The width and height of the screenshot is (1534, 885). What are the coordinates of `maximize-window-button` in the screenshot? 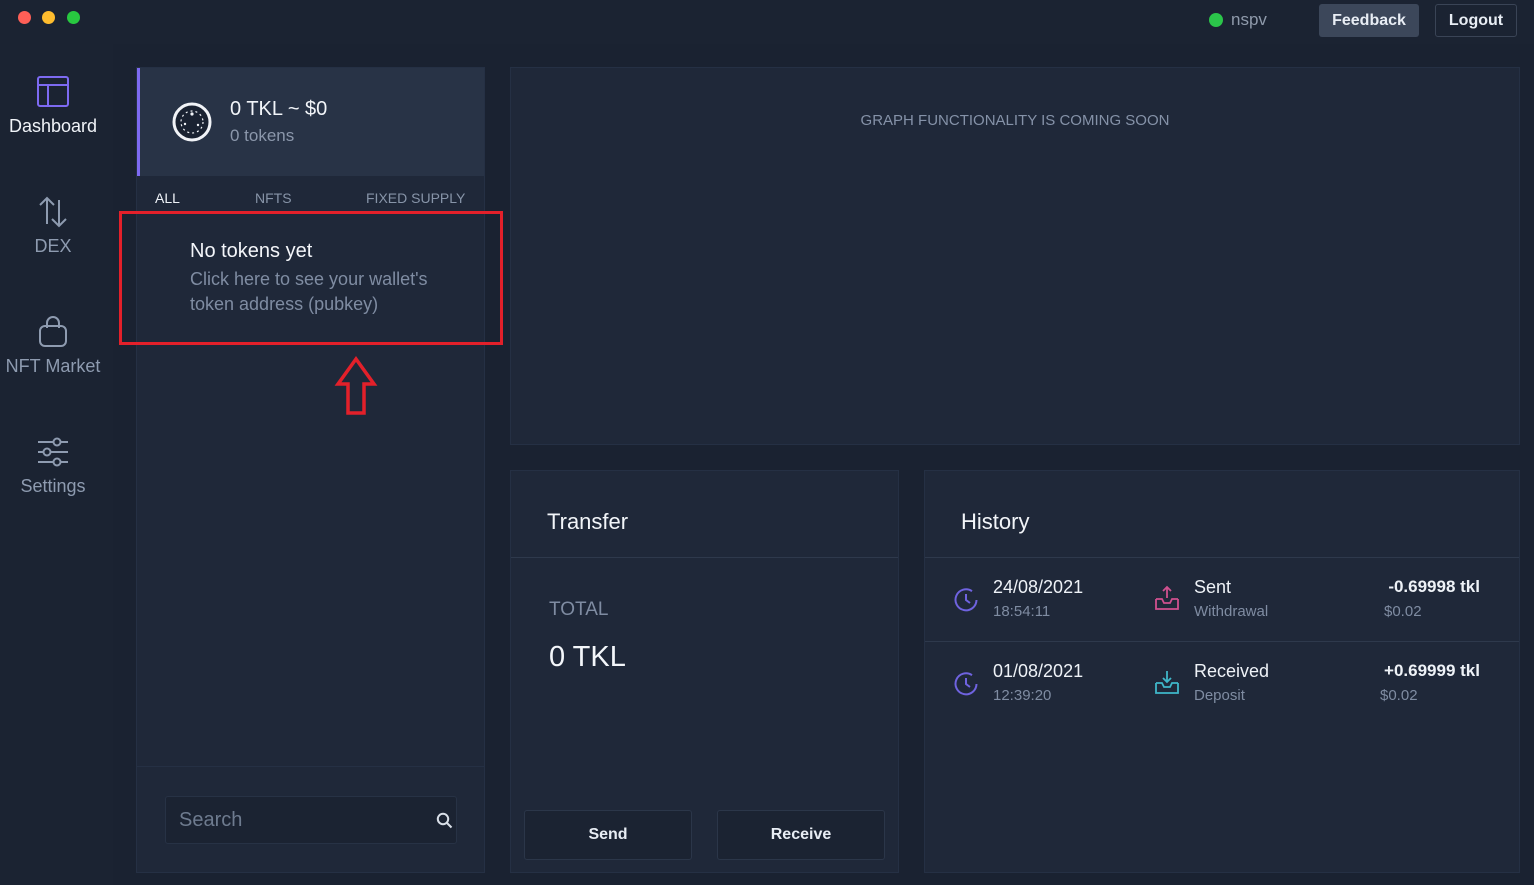 It's located at (73, 17).